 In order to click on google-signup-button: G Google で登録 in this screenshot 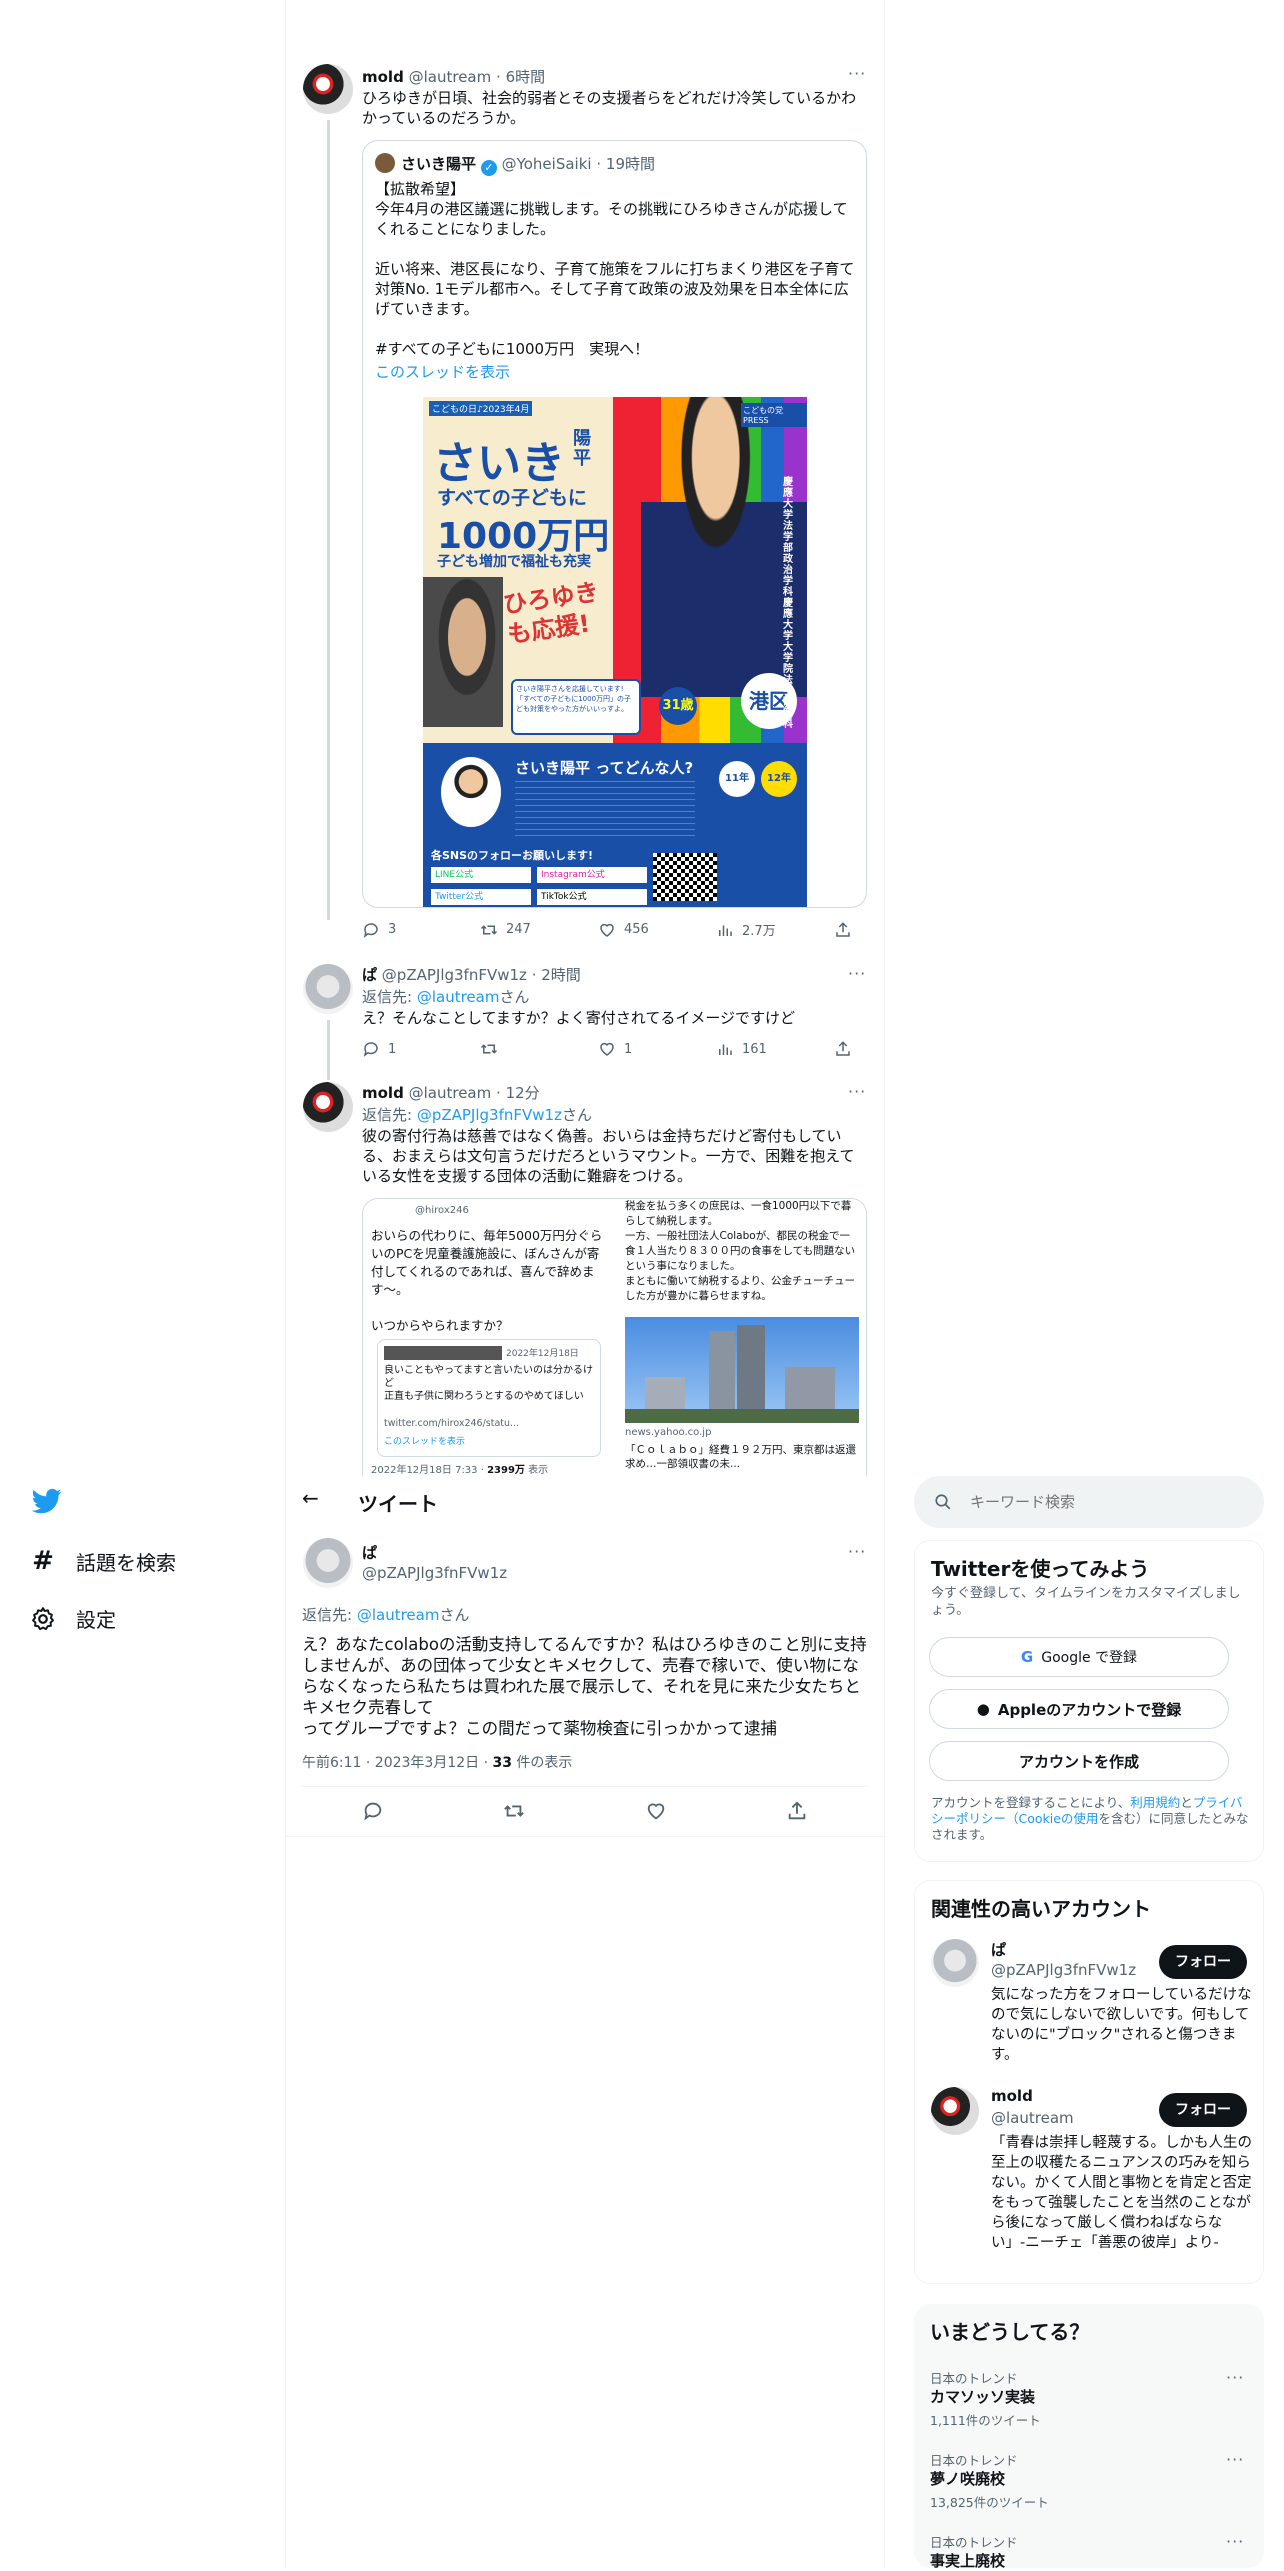, I will do `click(1079, 1657)`.